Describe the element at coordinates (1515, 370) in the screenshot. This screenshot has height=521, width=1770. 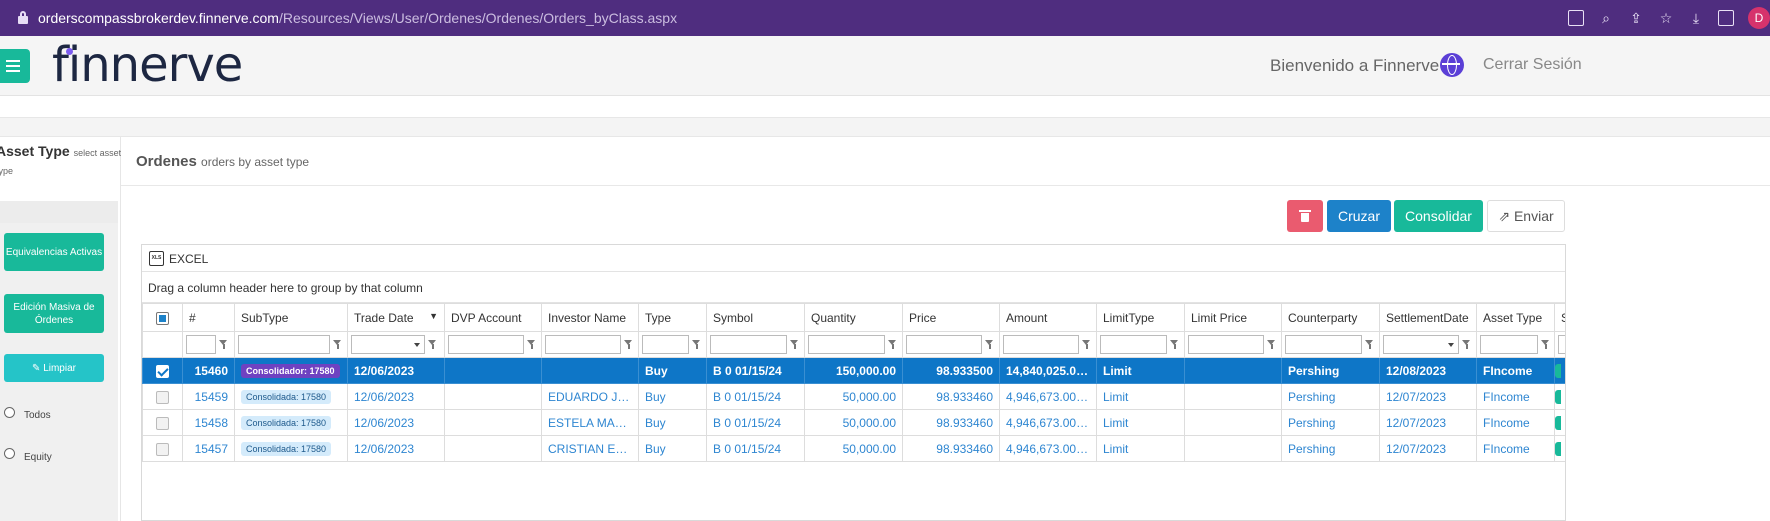
I see `cell-asset-type: FIncome` at that location.